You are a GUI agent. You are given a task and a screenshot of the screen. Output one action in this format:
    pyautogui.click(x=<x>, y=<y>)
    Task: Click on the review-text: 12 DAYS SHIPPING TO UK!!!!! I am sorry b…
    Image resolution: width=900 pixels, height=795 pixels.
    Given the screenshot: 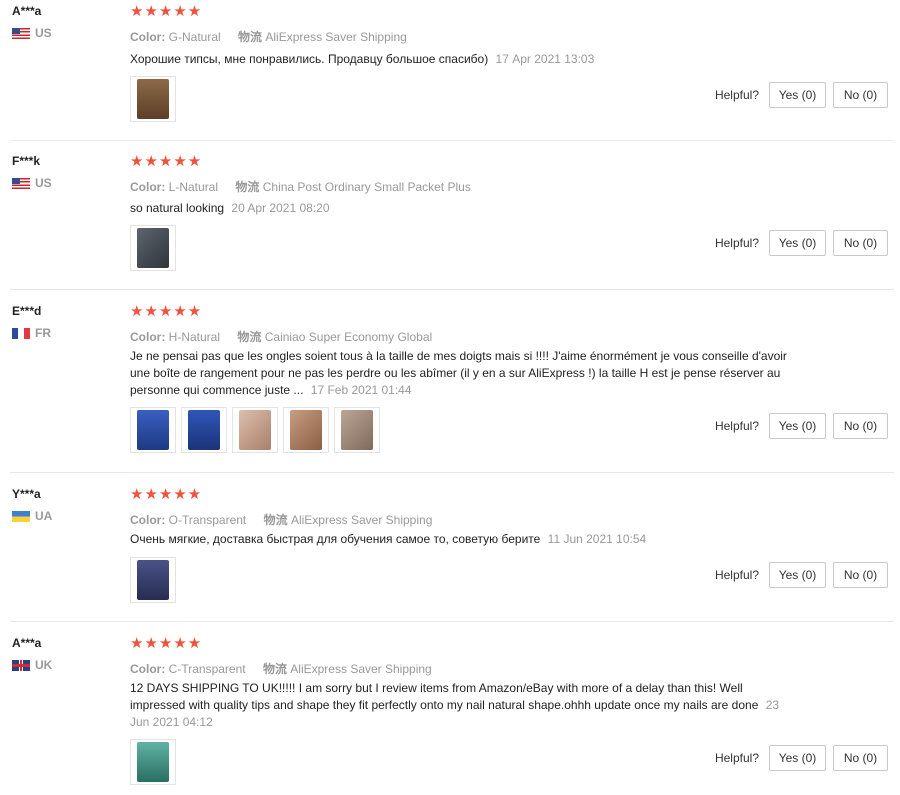 What is the action you would take?
    pyautogui.click(x=460, y=705)
    